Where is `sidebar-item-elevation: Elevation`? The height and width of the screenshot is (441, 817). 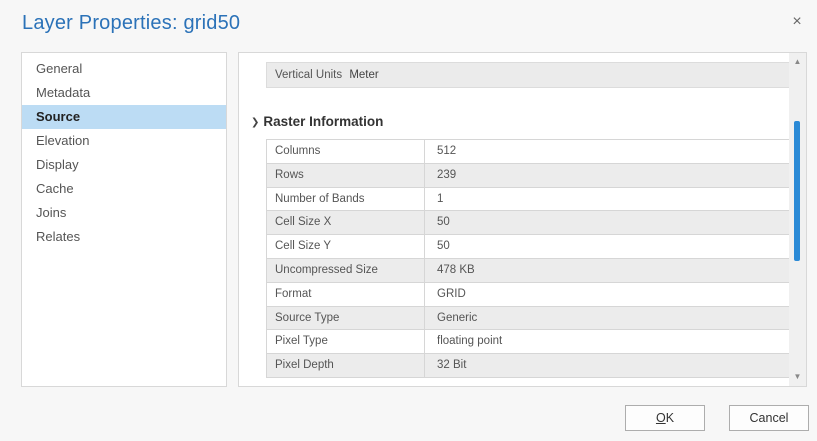
sidebar-item-elevation: Elevation is located at coordinates (124, 141).